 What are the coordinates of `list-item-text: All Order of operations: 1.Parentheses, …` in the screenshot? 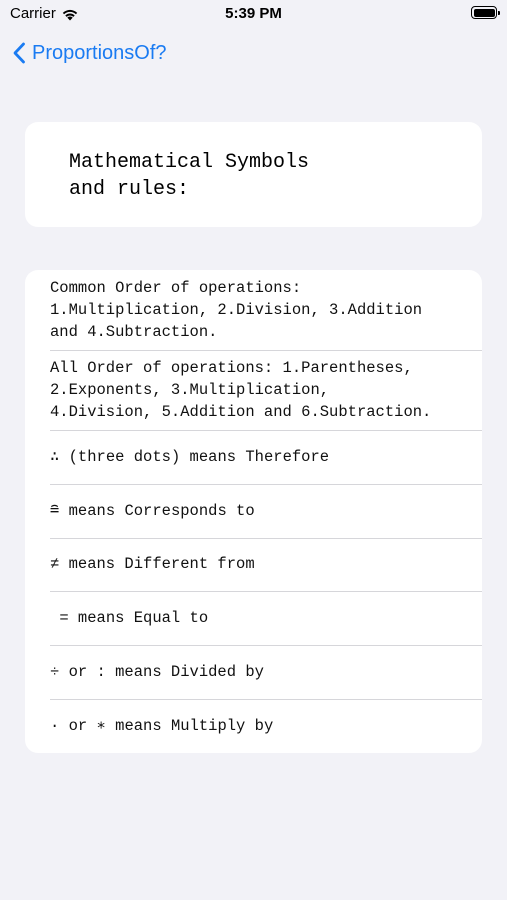 It's located at (241, 390).